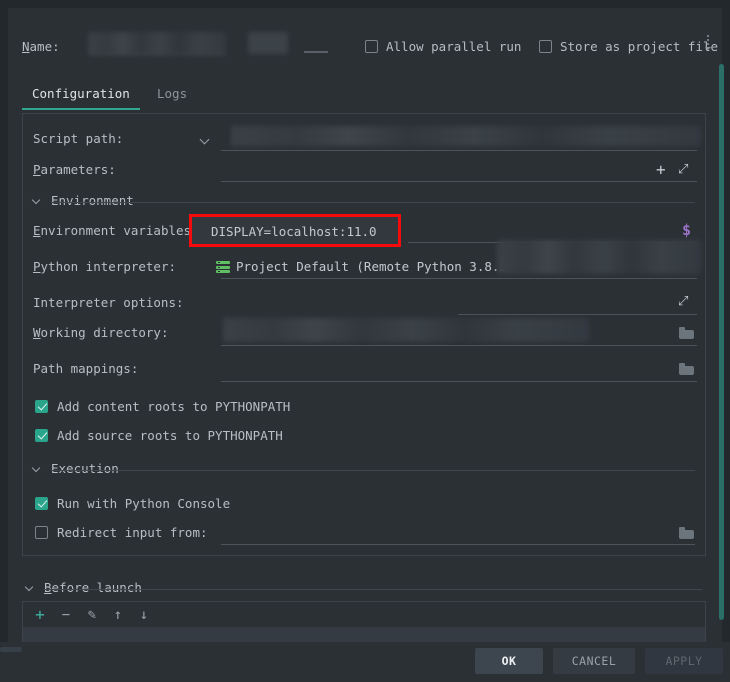 The width and height of the screenshot is (730, 682). I want to click on dollar-macro-icon: $, so click(686, 230).